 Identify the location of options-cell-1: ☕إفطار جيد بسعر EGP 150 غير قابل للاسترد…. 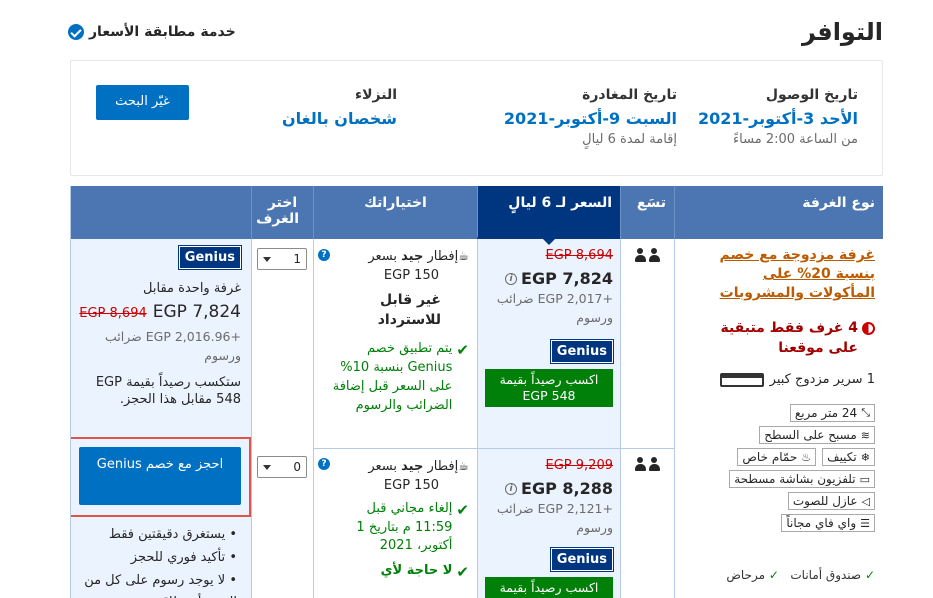
(395, 332).